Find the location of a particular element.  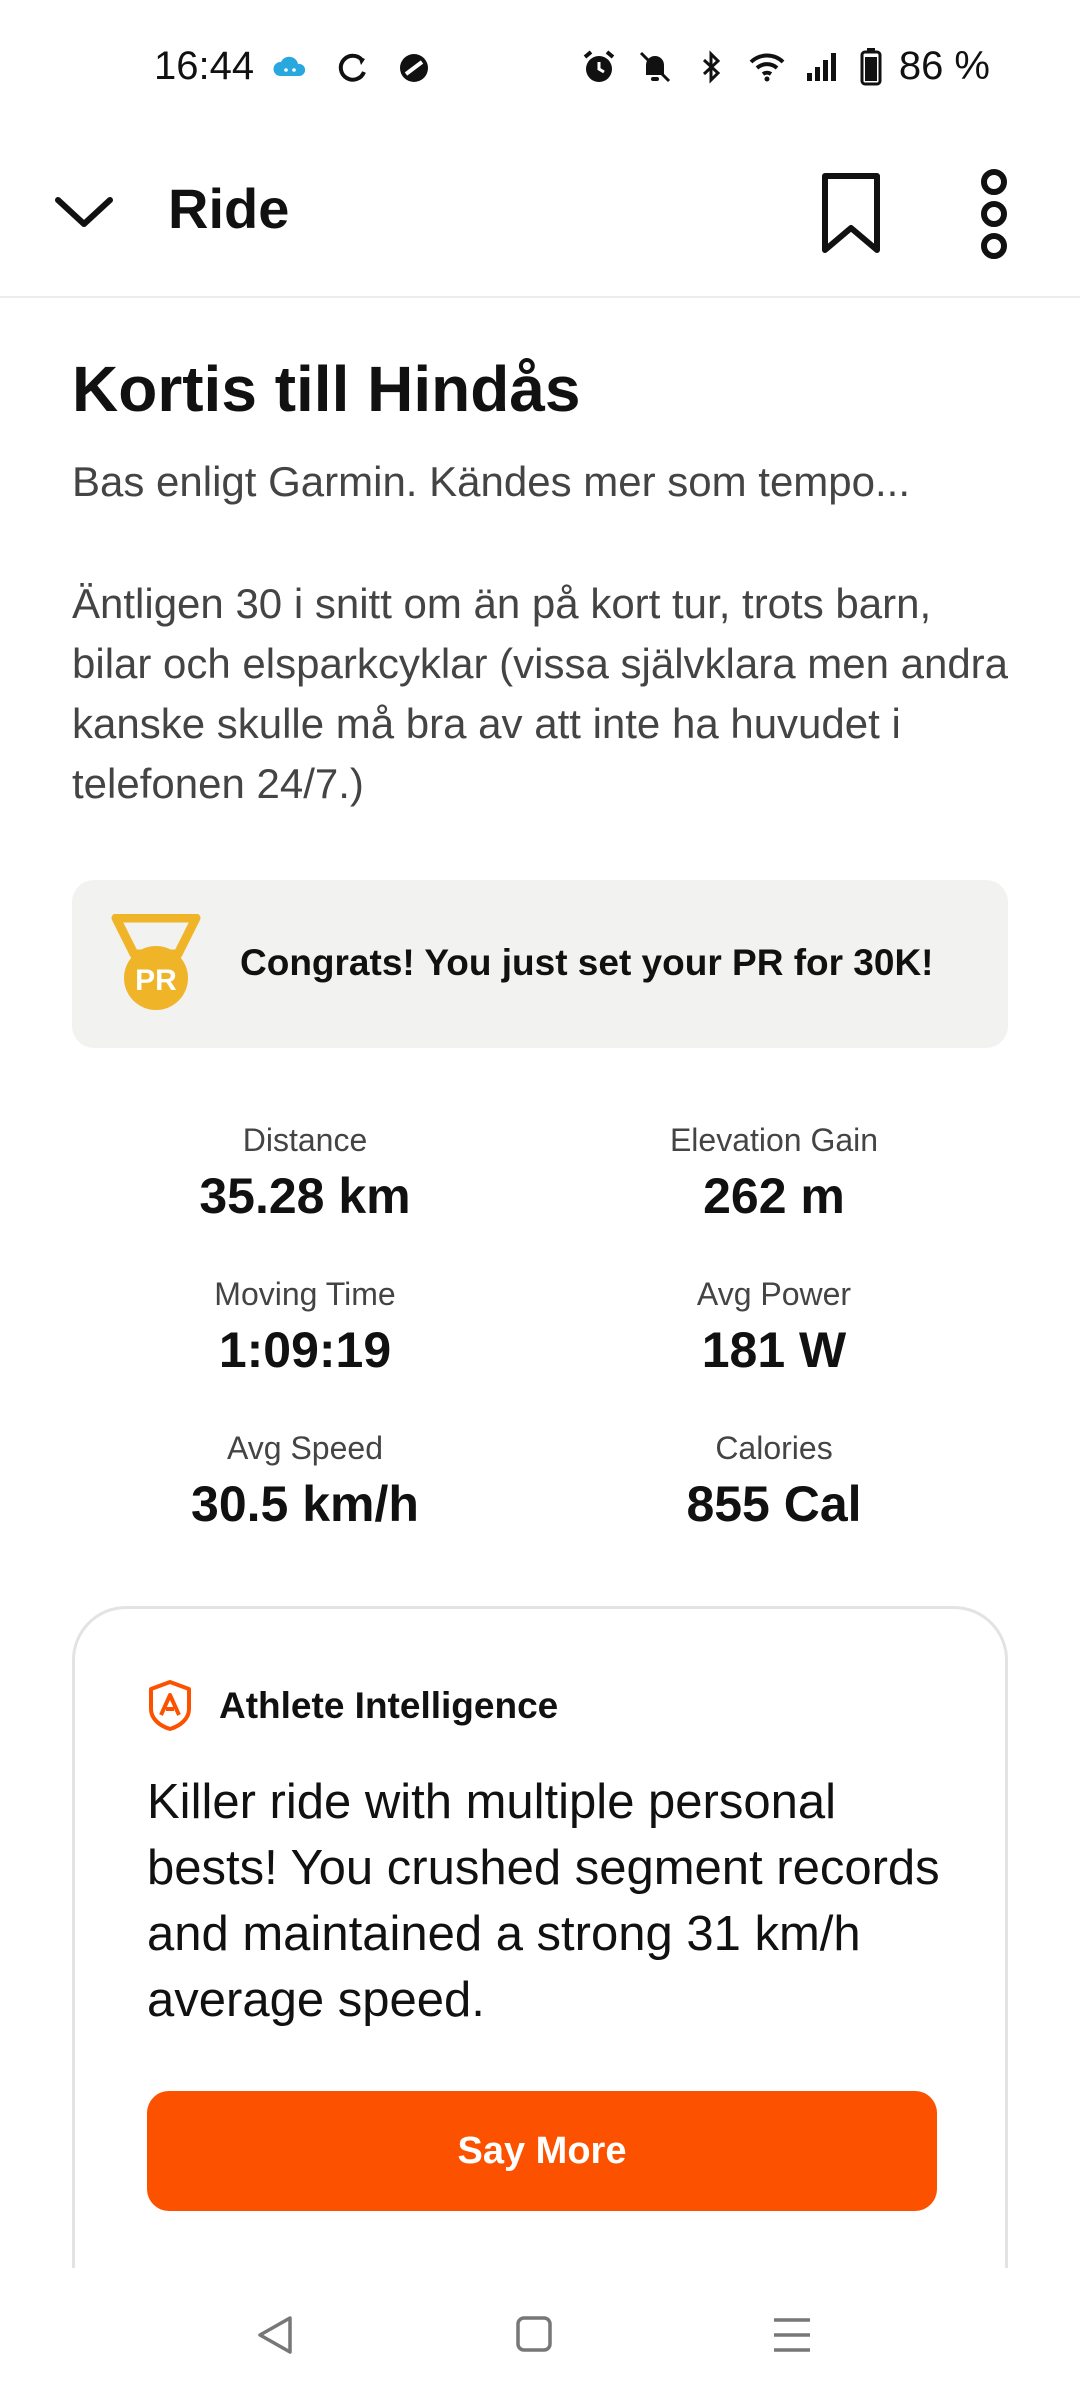

page-title: Ride is located at coordinates (229, 208).